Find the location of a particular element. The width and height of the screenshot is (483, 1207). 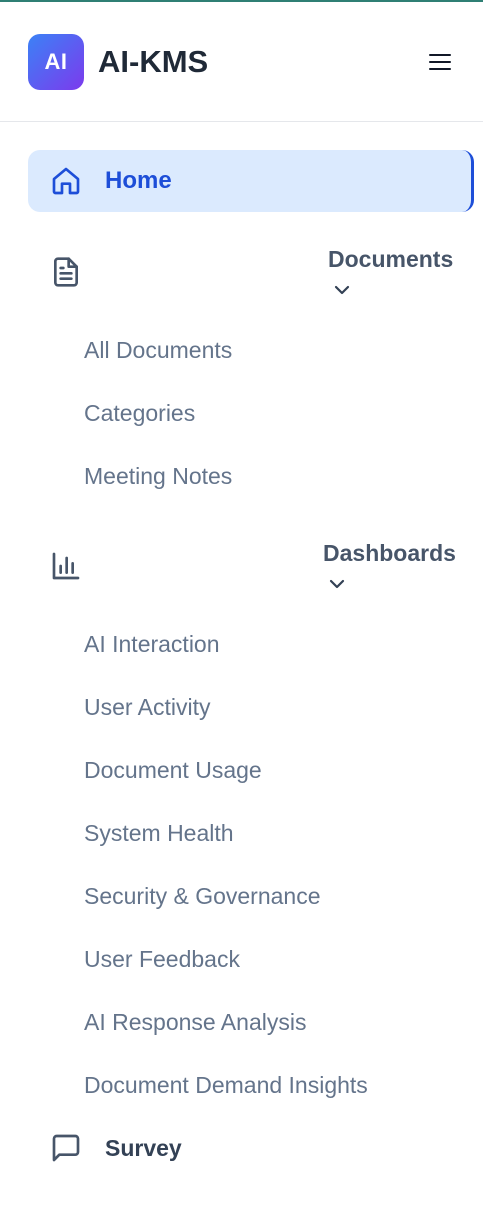

sidebar-group-documents: Documents is located at coordinates (251, 280).